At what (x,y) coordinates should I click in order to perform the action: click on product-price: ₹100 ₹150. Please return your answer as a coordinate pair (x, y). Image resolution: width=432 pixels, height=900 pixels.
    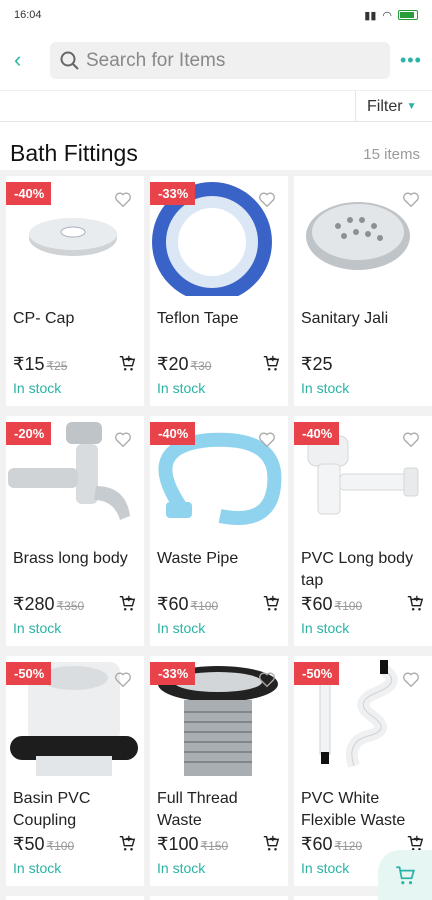
    Looking at the image, I should click on (192, 844).